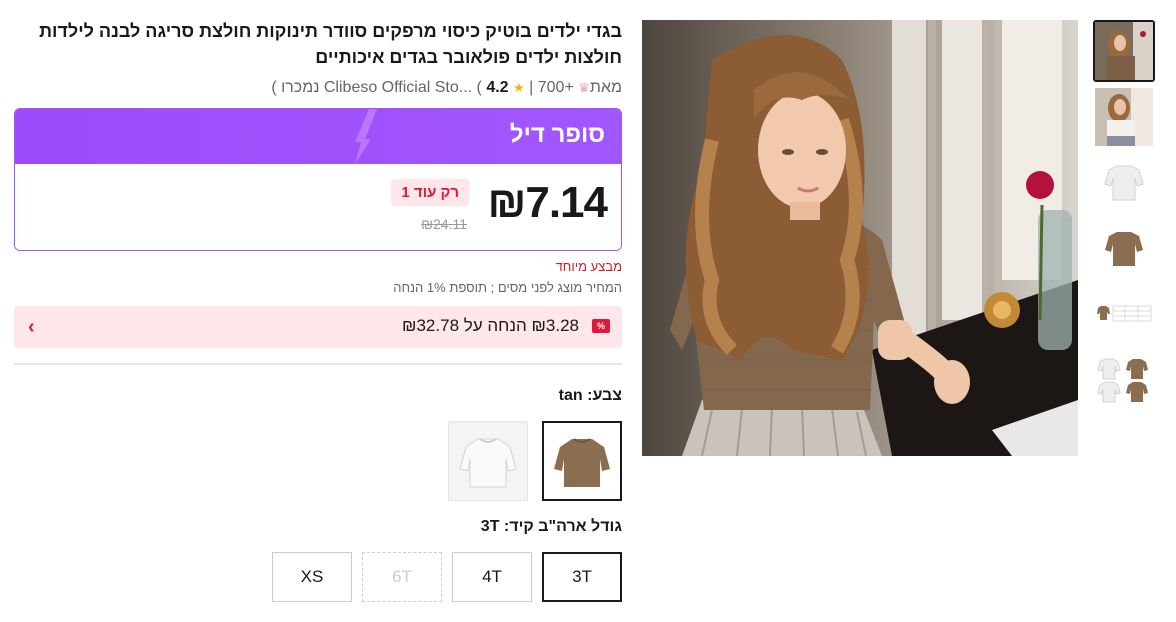 This screenshot has width=1176, height=622. What do you see at coordinates (488, 461) in the screenshot?
I see `color-swatch-white` at bounding box center [488, 461].